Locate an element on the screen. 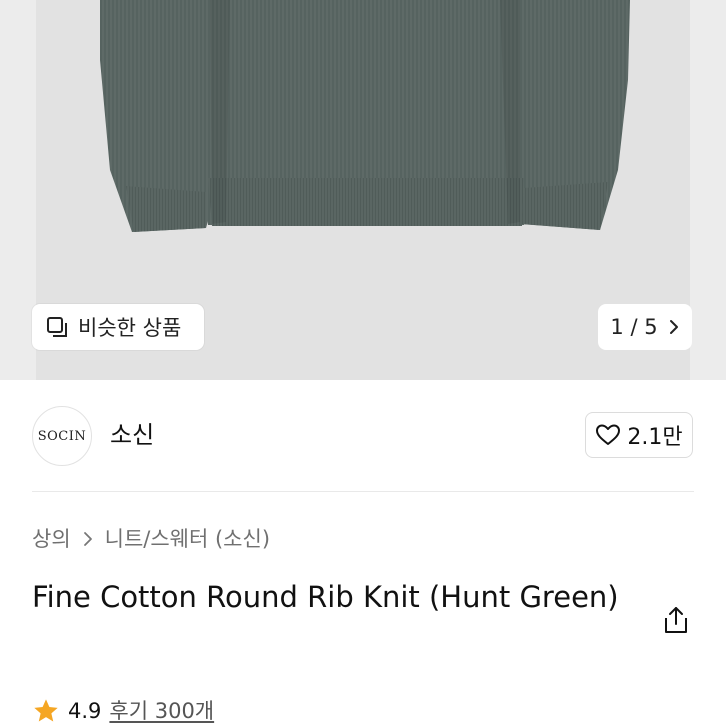  similar-items-button: 비슷한 상품 is located at coordinates (118, 327).